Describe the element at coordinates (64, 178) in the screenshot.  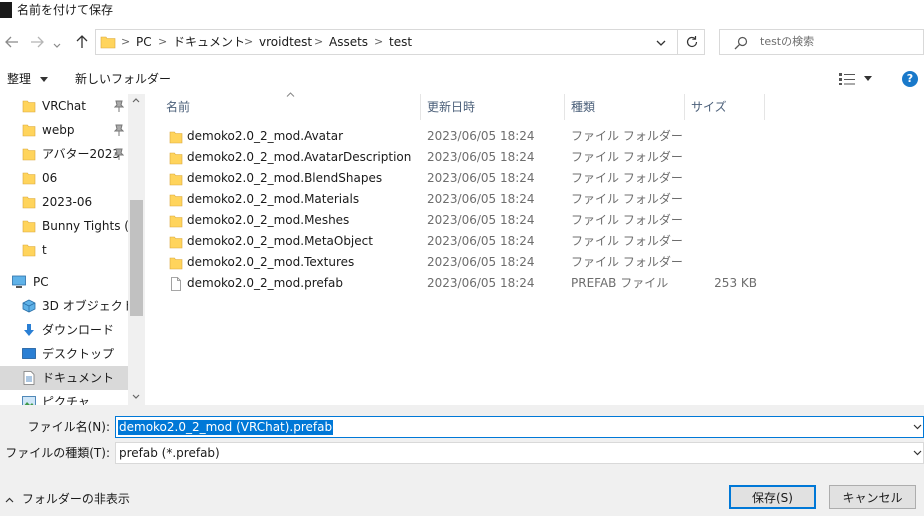
I see `sidebar-item-06: 06` at that location.